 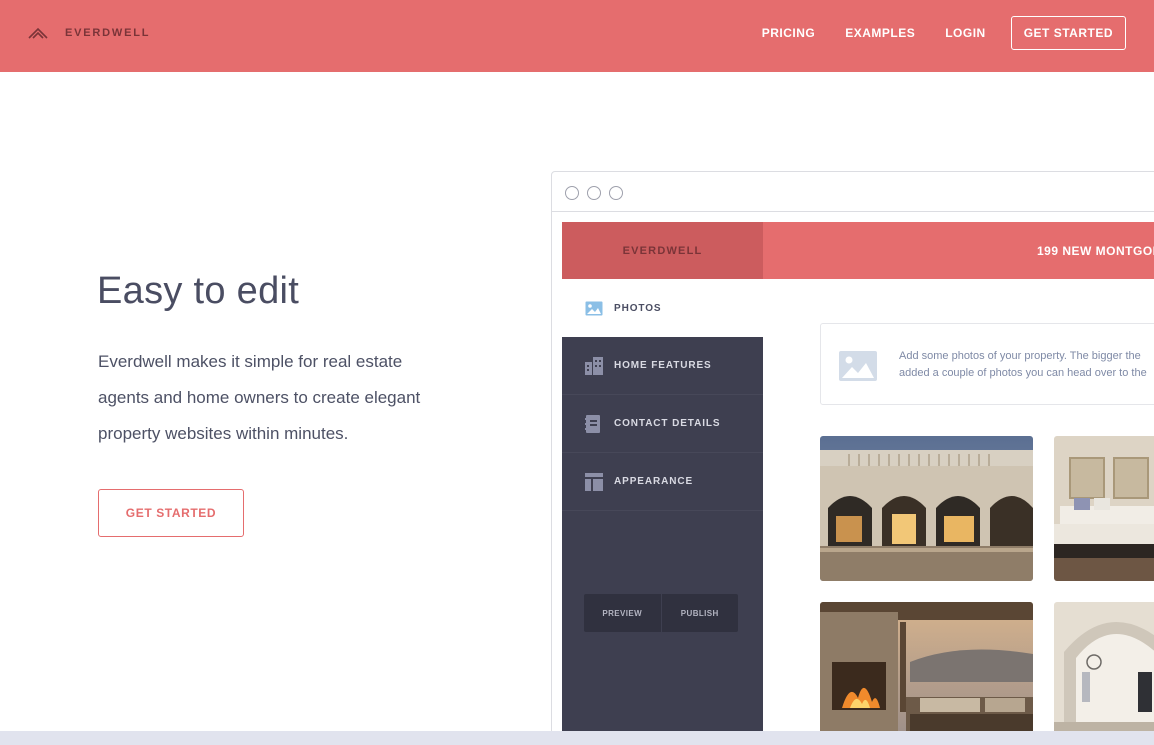 I want to click on layout-icon, so click(x=594, y=481).